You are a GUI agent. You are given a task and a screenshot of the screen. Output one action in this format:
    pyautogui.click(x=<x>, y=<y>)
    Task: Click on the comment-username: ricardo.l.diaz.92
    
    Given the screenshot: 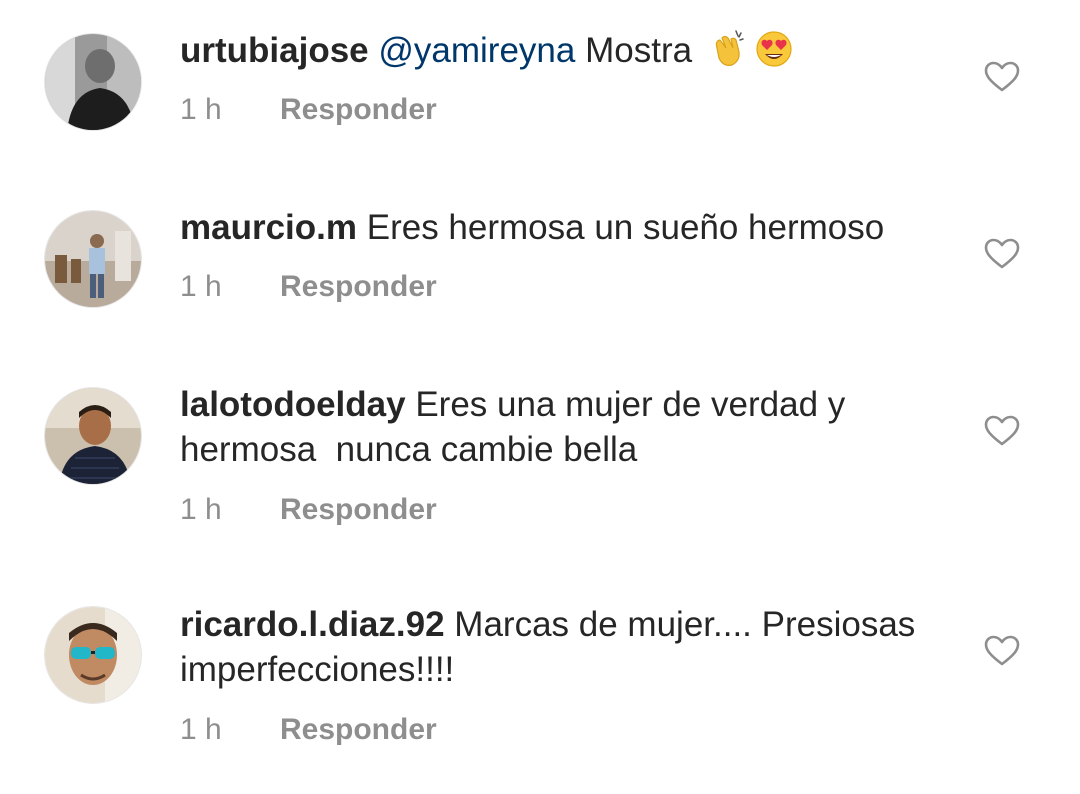 What is the action you would take?
    pyautogui.click(x=312, y=624)
    